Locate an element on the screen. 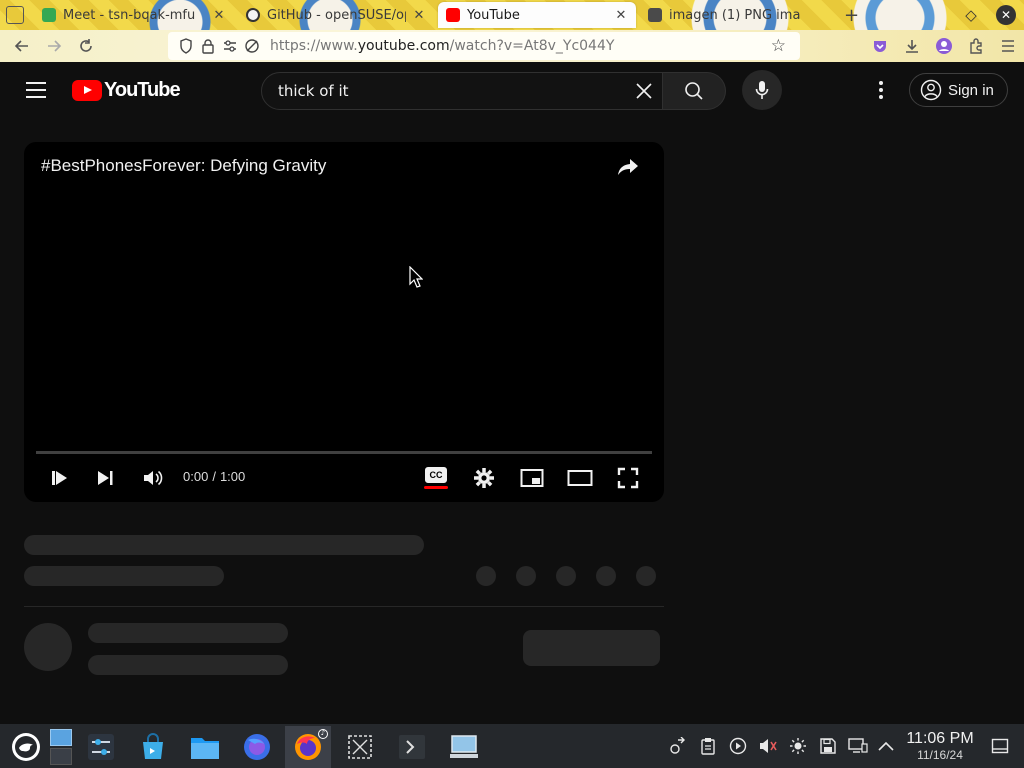 This screenshot has height=768, width=1024. account-circle-icon is located at coordinates (931, 90).